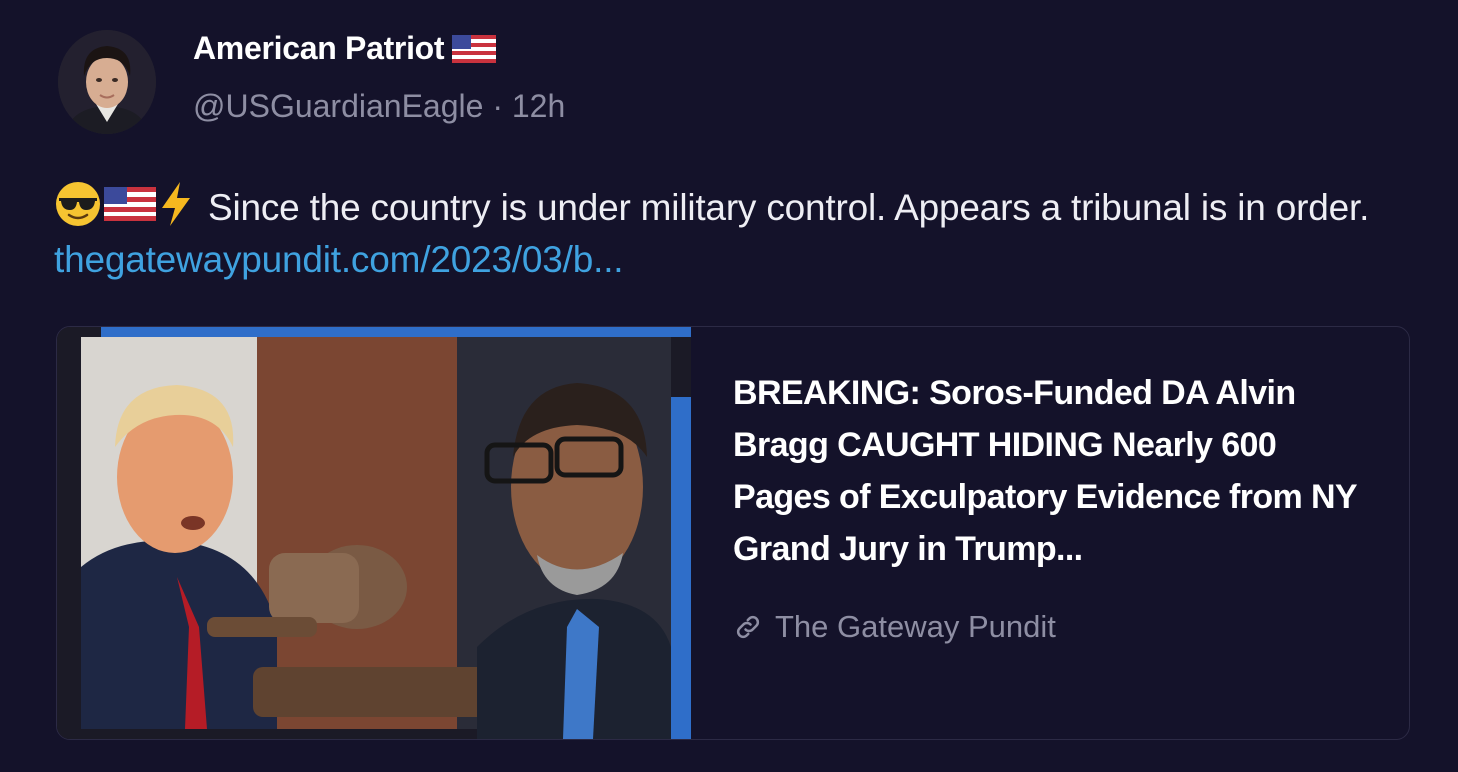 The width and height of the screenshot is (1458, 772). I want to click on author-display-name: American Patriot, so click(345, 48).